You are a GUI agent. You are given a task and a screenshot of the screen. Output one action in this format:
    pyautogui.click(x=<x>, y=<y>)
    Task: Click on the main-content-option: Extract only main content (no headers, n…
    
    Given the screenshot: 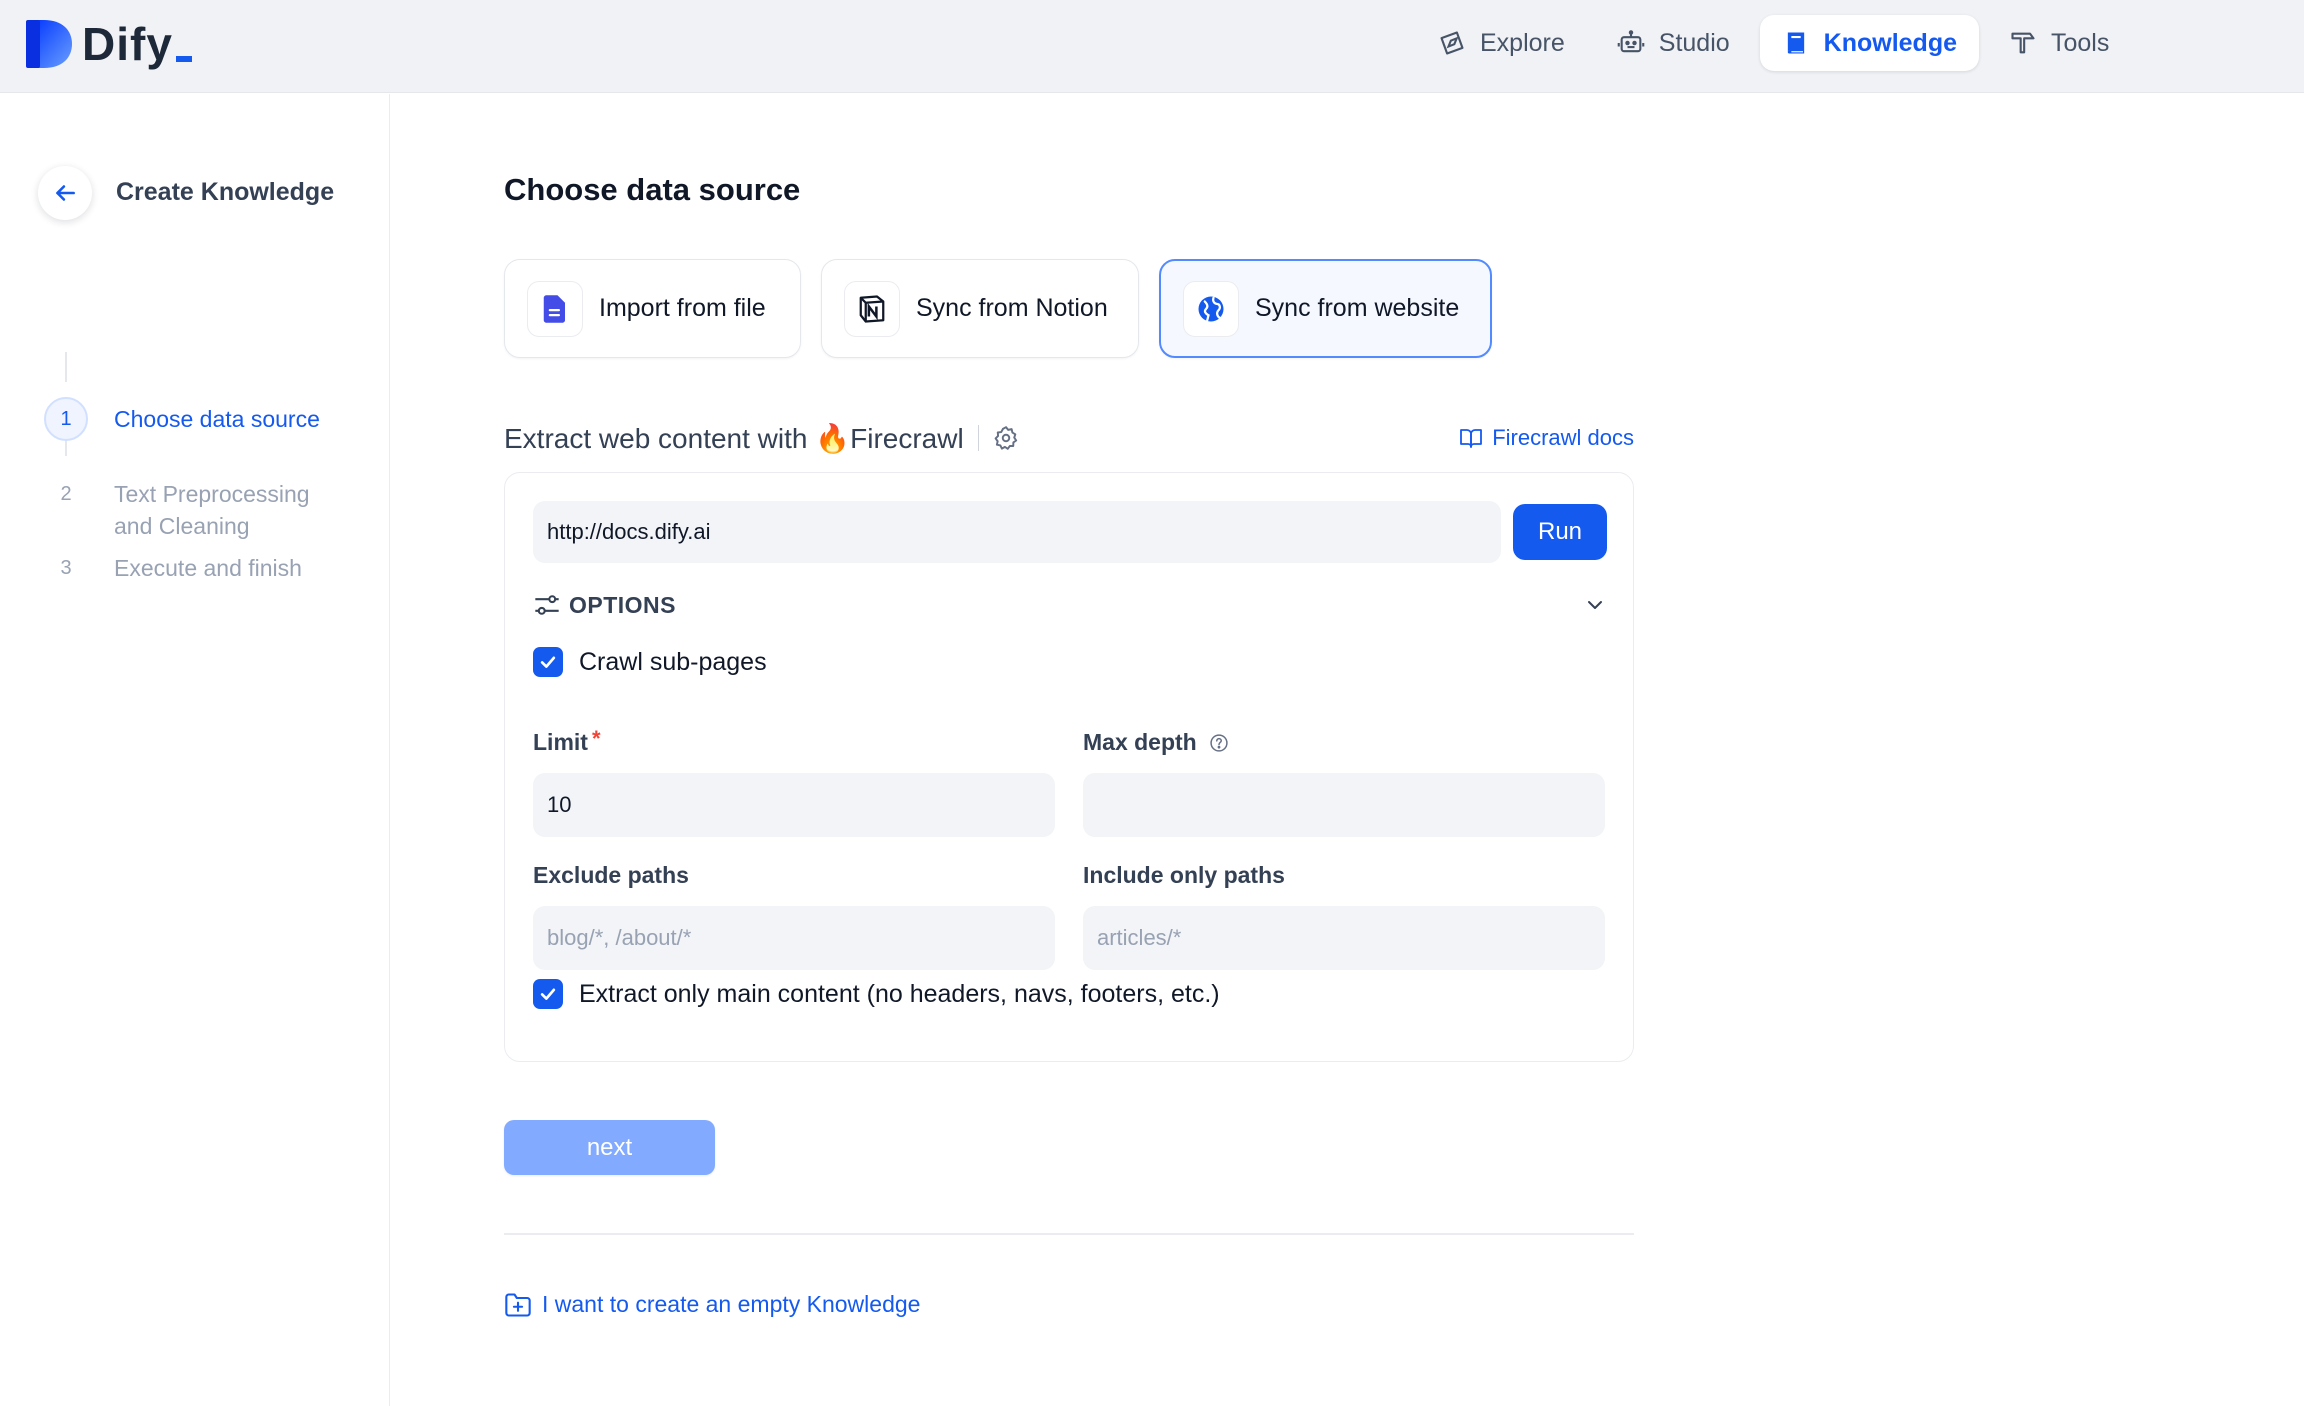 What is the action you would take?
    pyautogui.click(x=876, y=994)
    